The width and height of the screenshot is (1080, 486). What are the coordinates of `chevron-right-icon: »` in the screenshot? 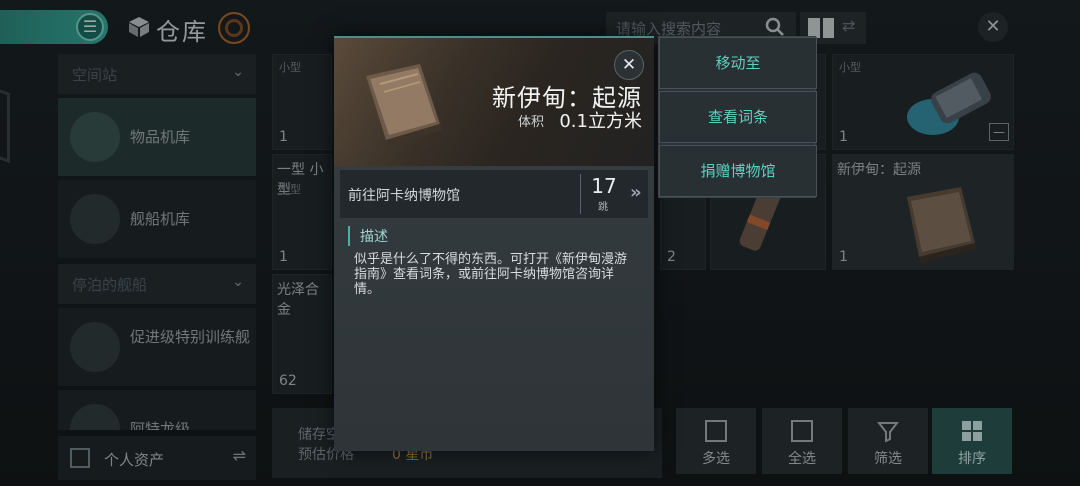 It's located at (636, 192).